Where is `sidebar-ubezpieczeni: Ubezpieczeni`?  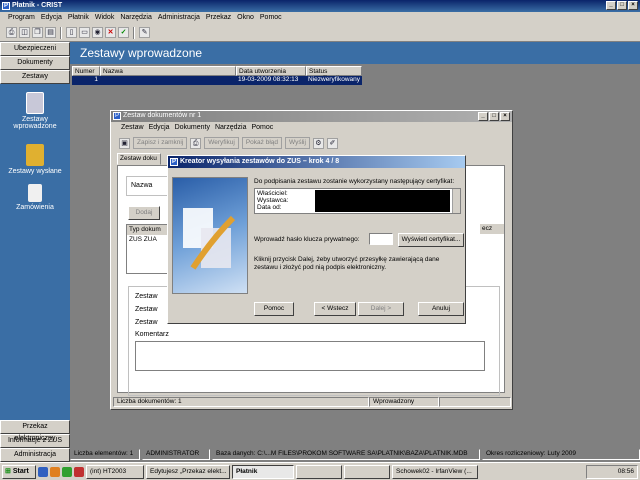 sidebar-ubezpieczeni: Ubezpieczeni is located at coordinates (35, 49).